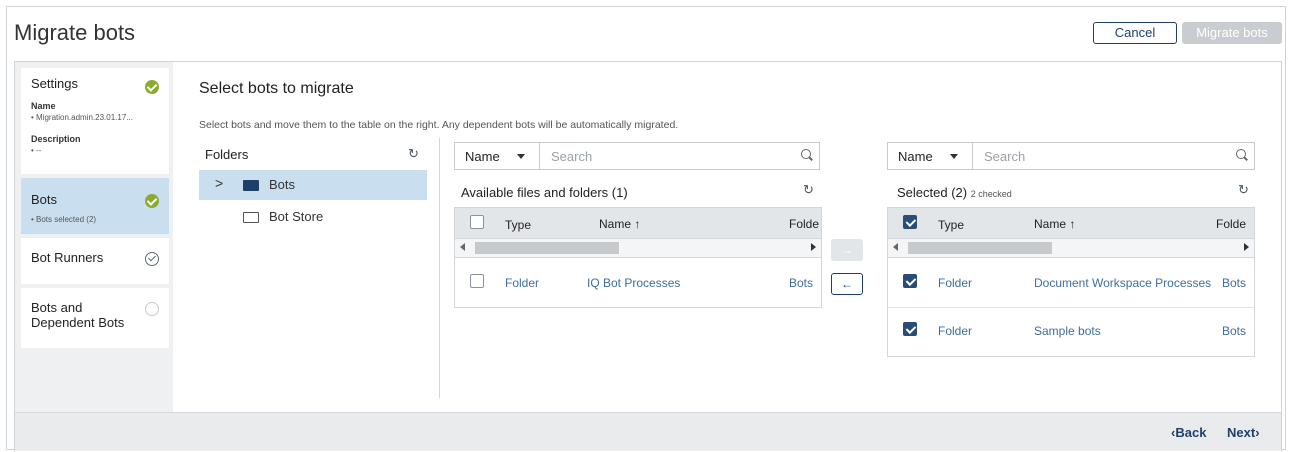 This screenshot has height=452, width=1292. I want to click on chevron-right-icon: >, so click(219, 183).